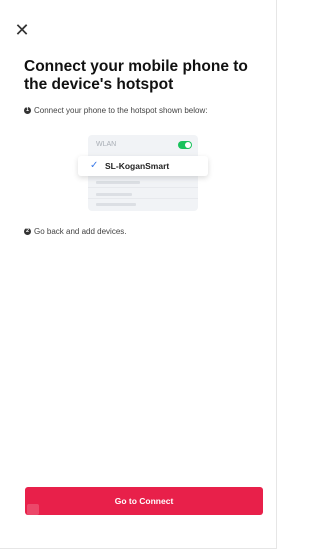 Image resolution: width=320 pixels, height=550 pixels. What do you see at coordinates (27, 110) in the screenshot?
I see `step-number-badge: 1` at bounding box center [27, 110].